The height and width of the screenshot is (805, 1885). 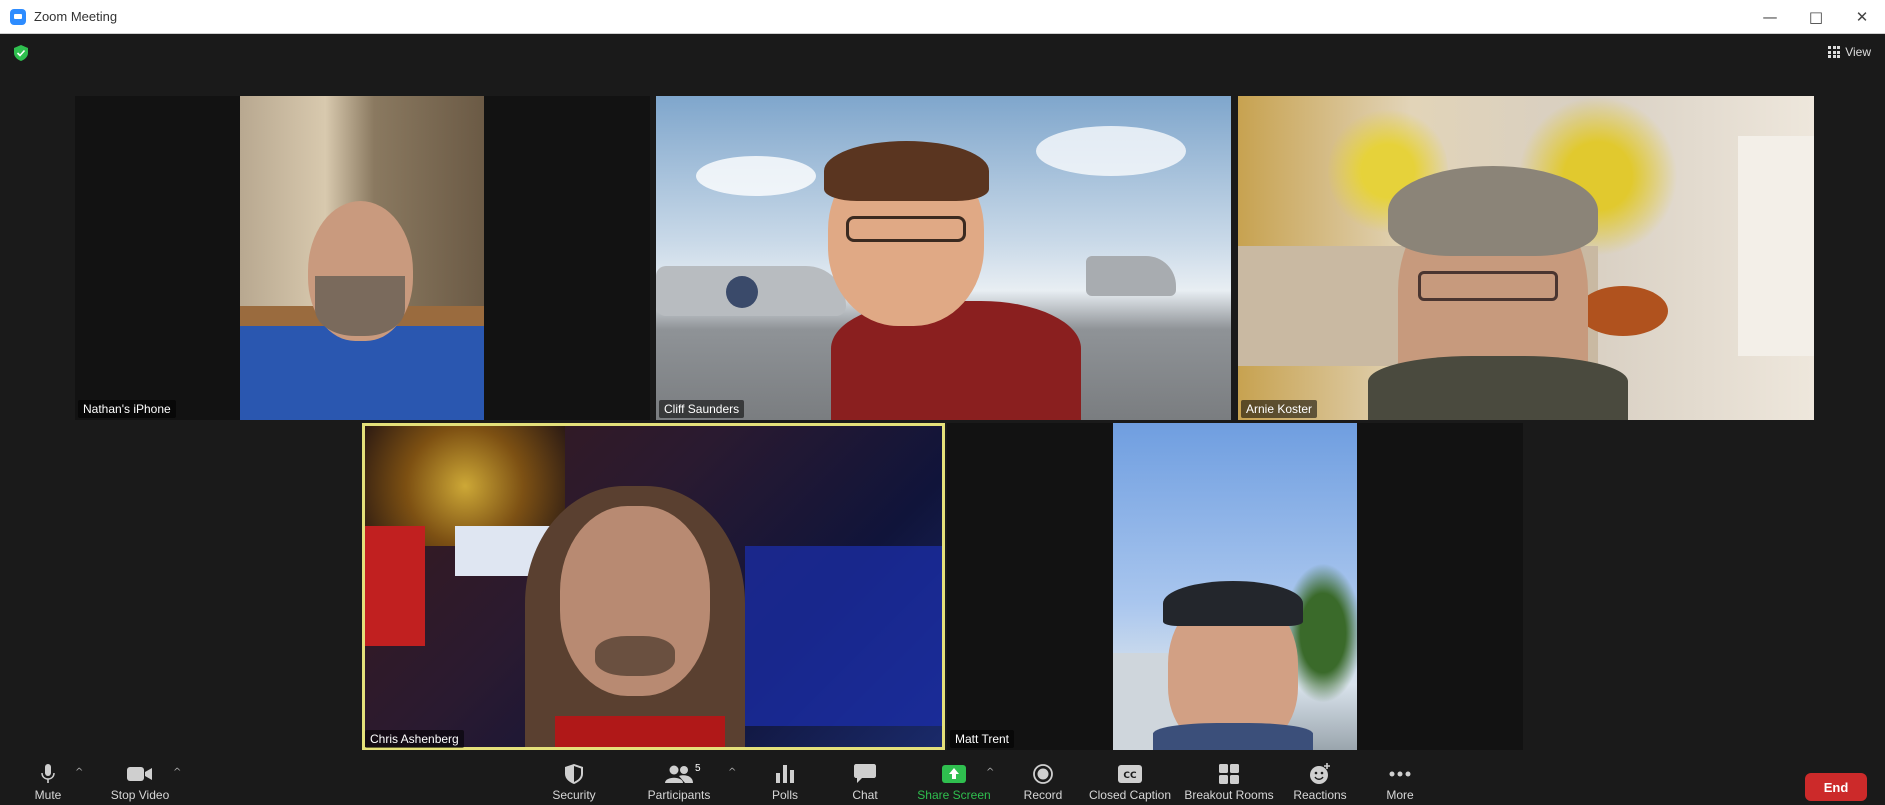 I want to click on smiley-plus-icon, so click(x=1320, y=773).